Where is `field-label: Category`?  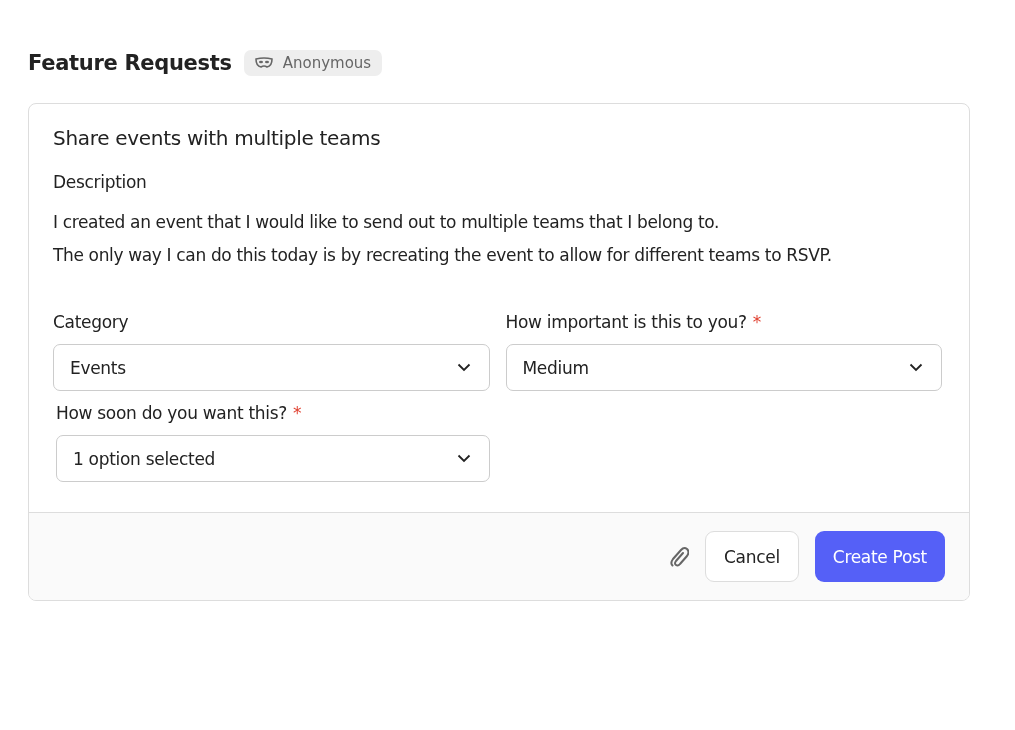 field-label: Category is located at coordinates (91, 322).